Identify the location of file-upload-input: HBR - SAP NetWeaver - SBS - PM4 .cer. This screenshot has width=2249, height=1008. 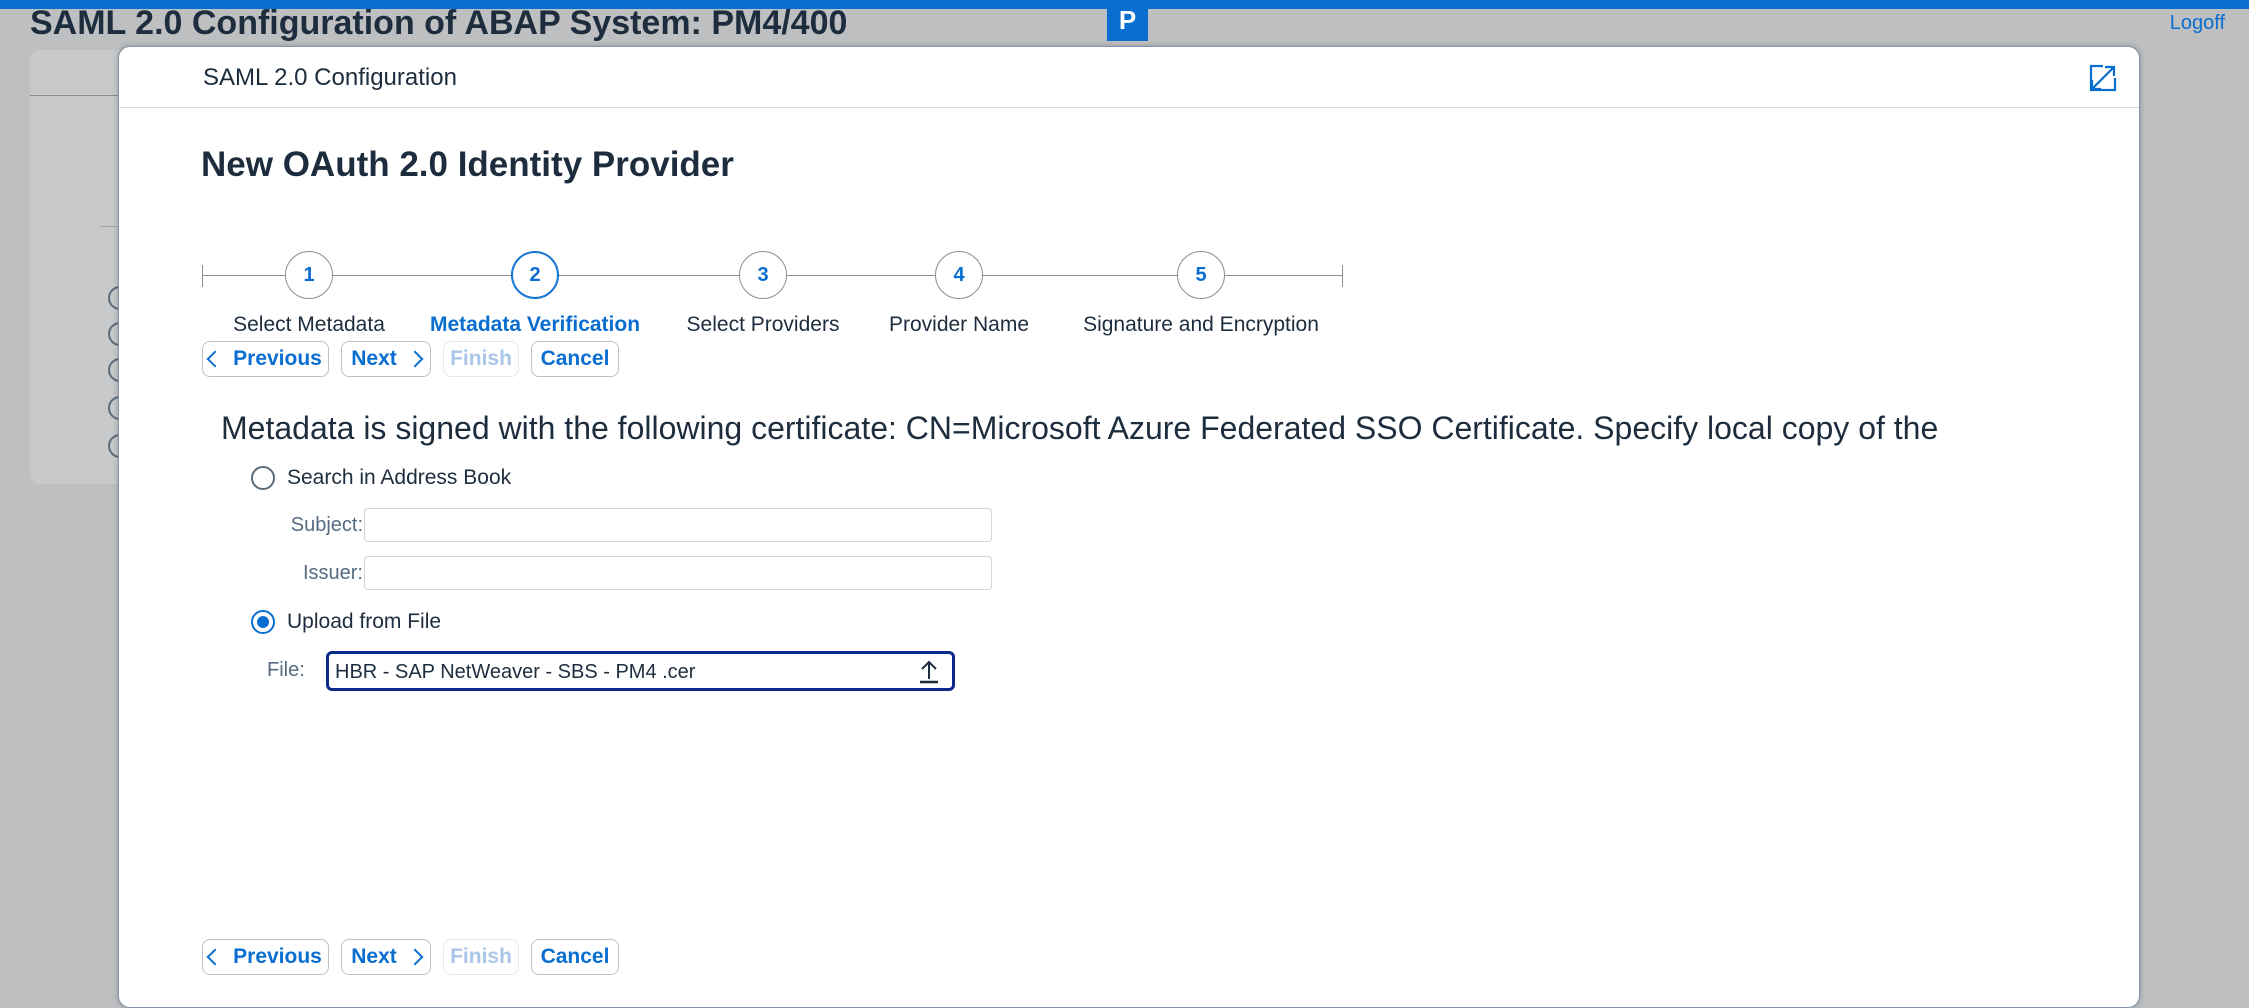
(640, 671).